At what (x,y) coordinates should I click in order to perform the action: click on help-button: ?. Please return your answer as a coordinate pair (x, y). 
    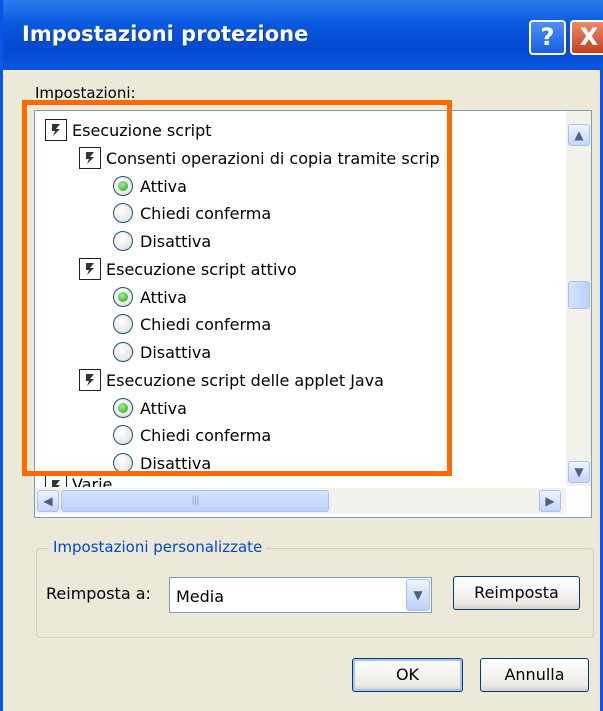
    Looking at the image, I should click on (547, 37).